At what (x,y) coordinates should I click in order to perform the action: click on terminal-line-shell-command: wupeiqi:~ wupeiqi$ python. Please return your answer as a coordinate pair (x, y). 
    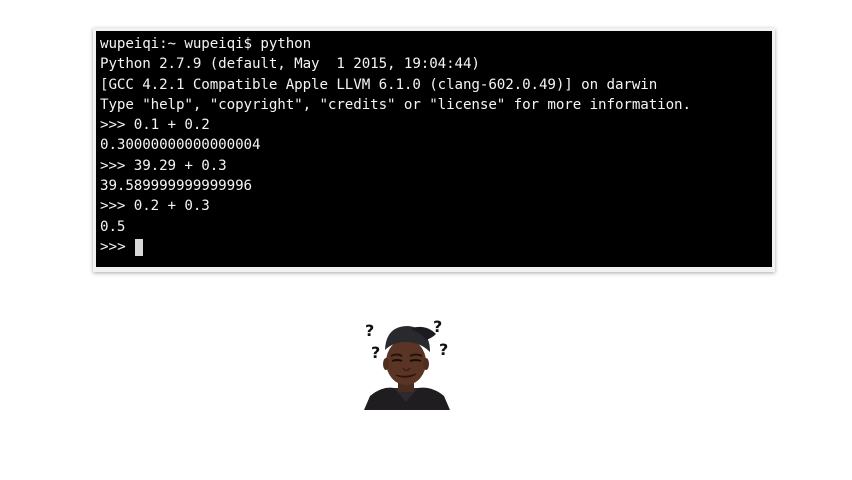
    Looking at the image, I should click on (206, 44).